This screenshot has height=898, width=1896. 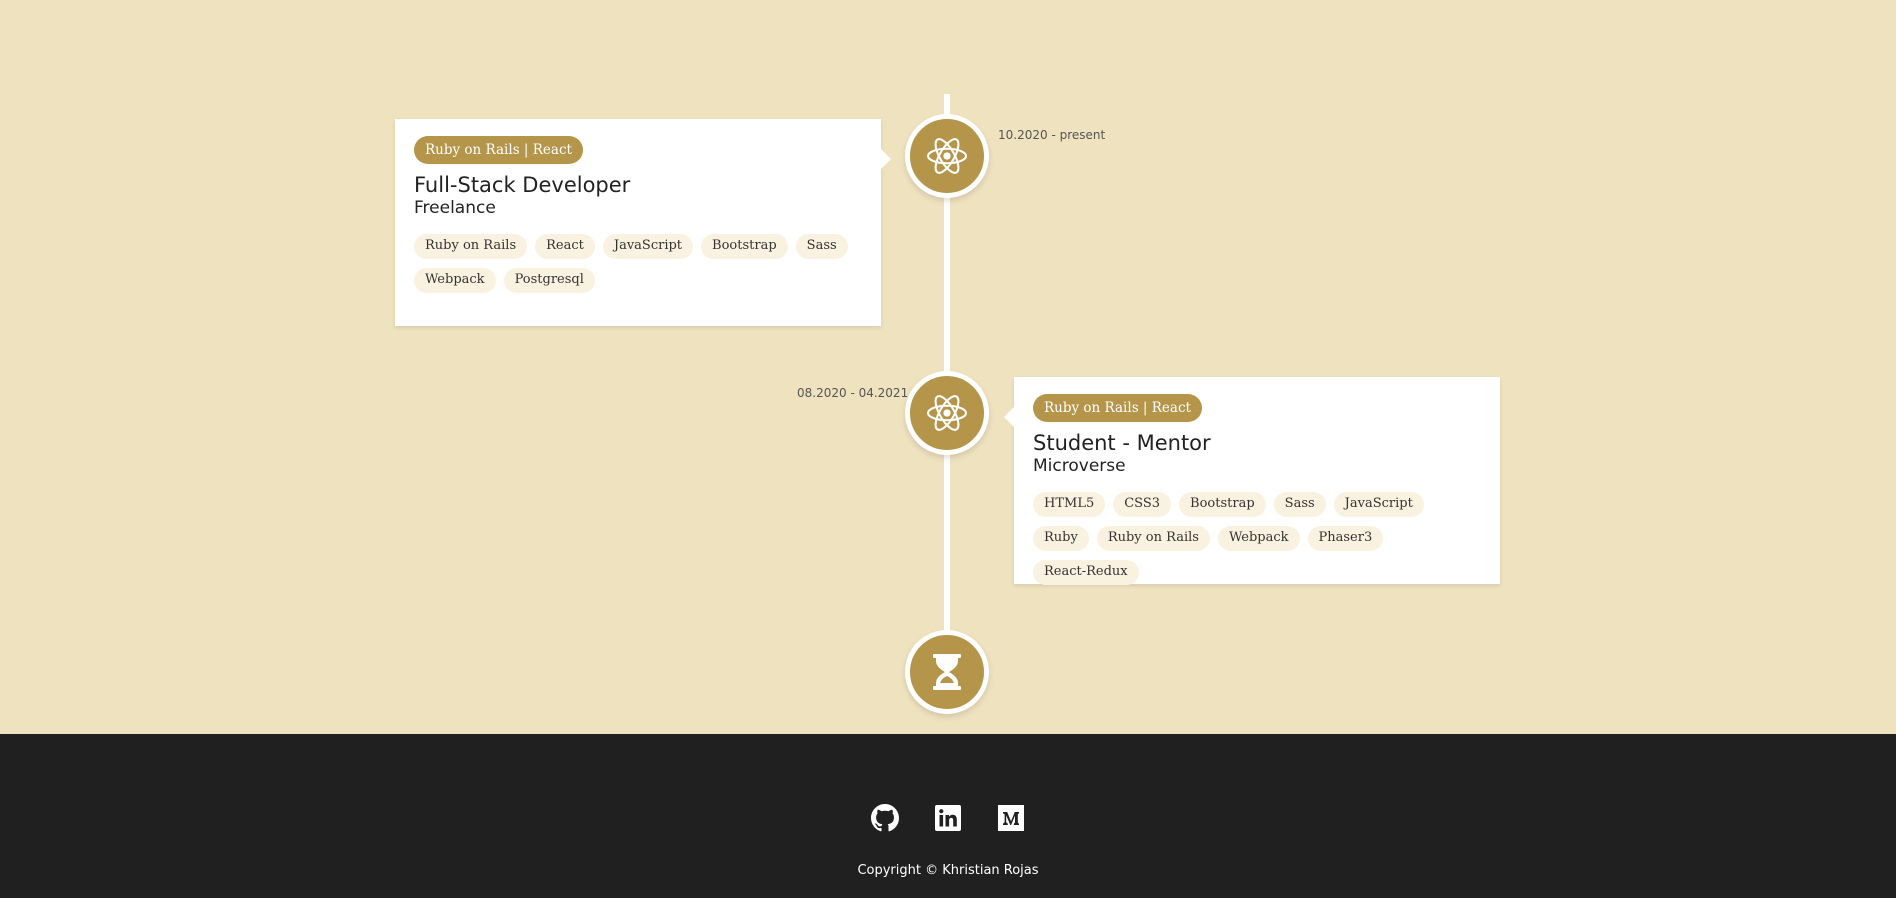 What do you see at coordinates (1142, 504) in the screenshot?
I see `skill-tag: CSS3` at bounding box center [1142, 504].